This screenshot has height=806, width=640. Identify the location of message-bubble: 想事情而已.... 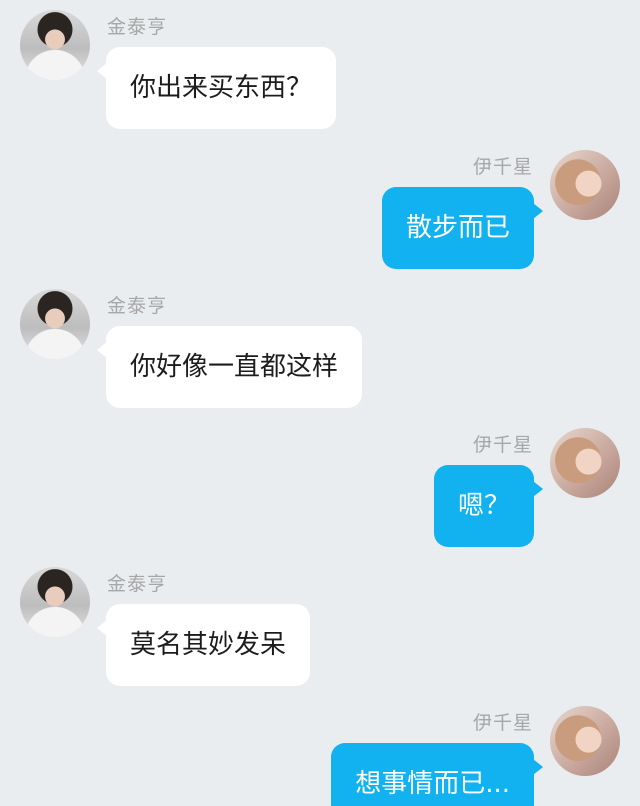
(437, 774).